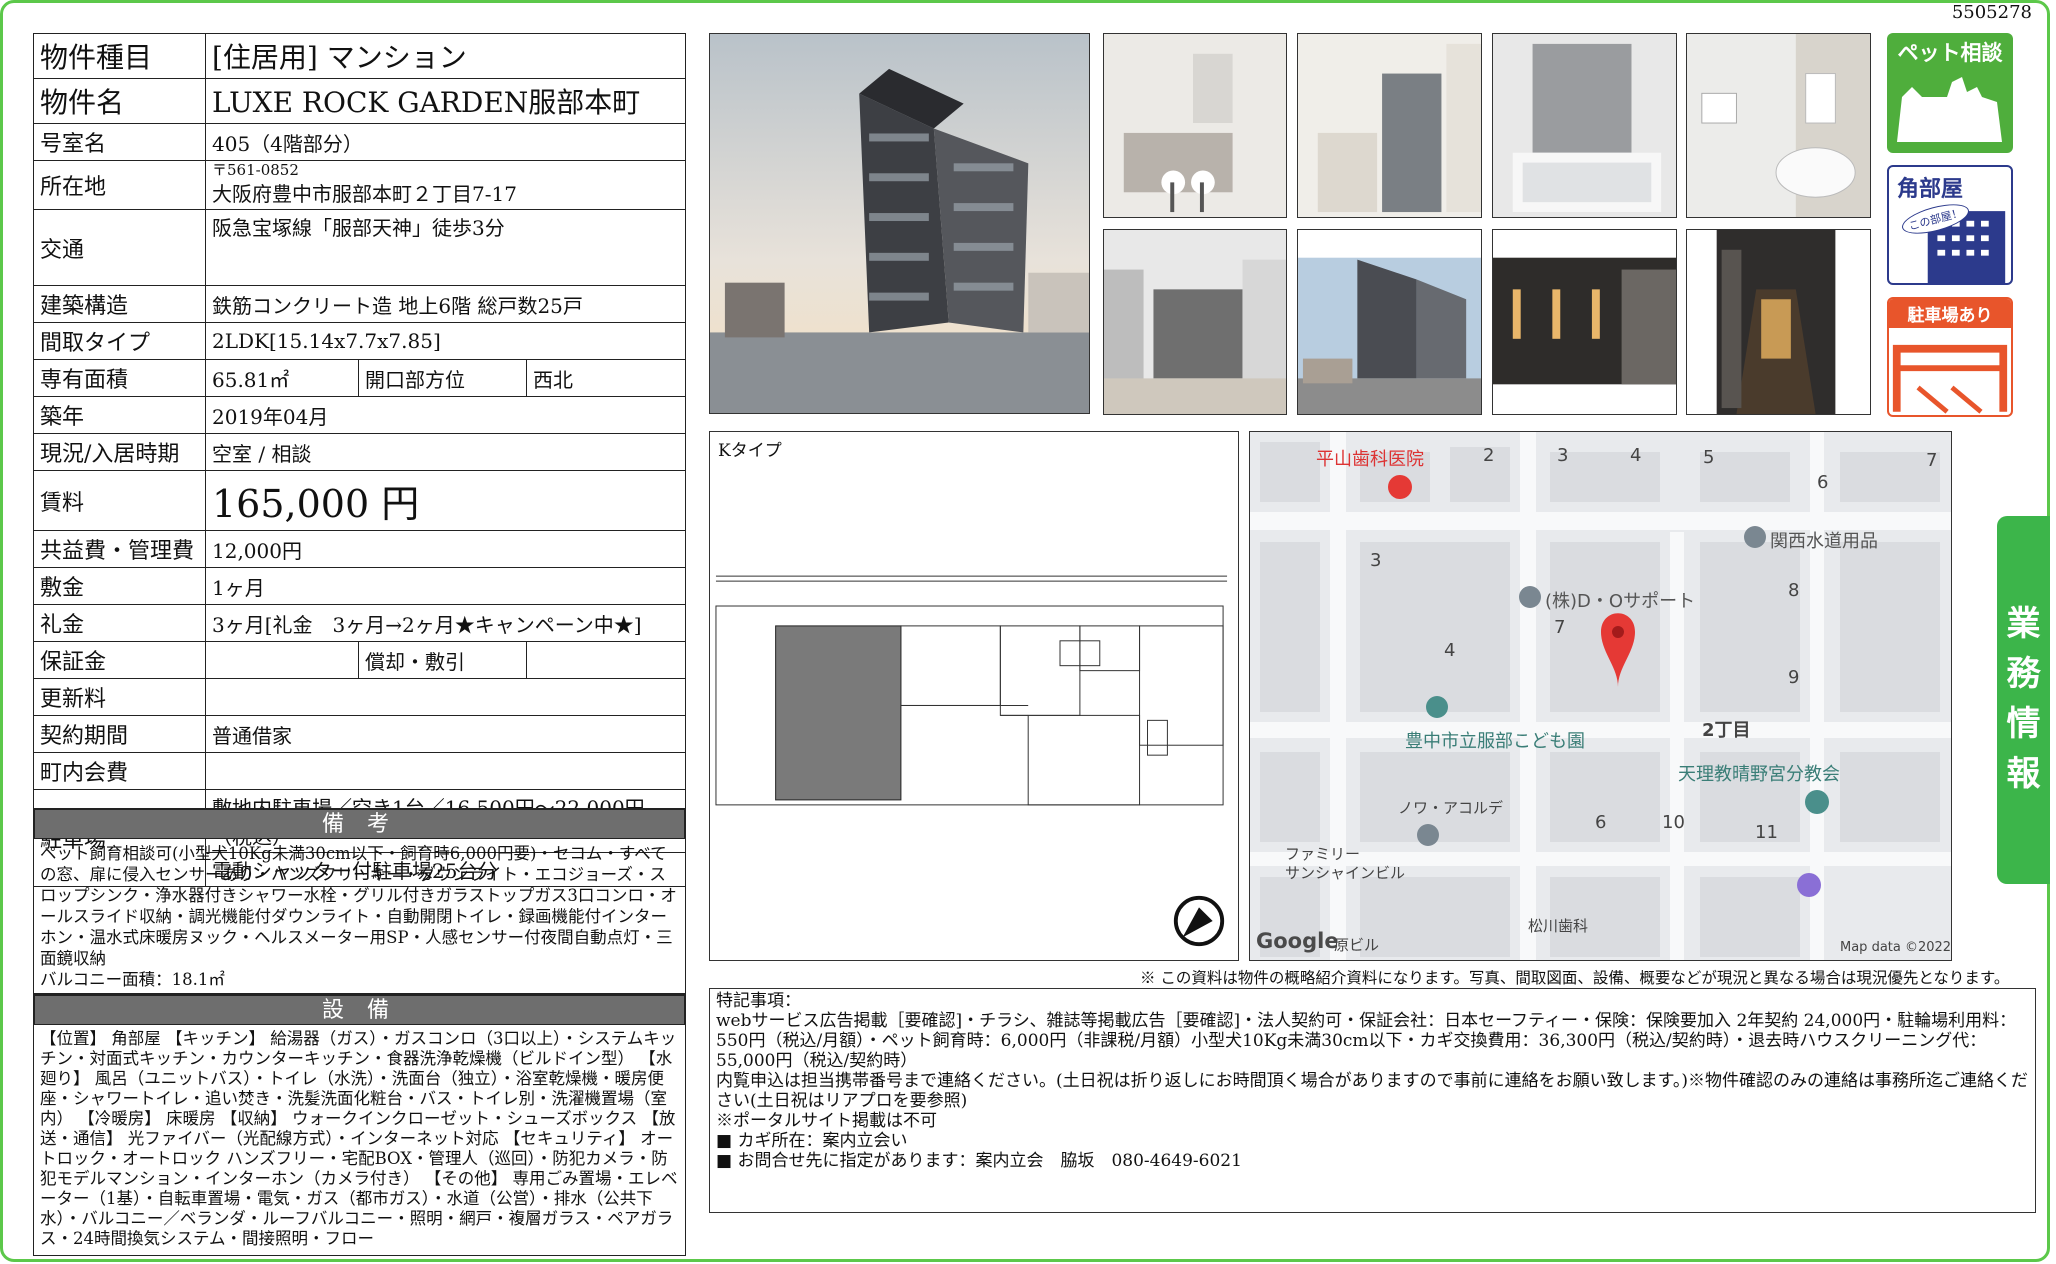 The width and height of the screenshot is (2056, 1264). What do you see at coordinates (1489, 455) in the screenshot?
I see `map-block-2: 2` at bounding box center [1489, 455].